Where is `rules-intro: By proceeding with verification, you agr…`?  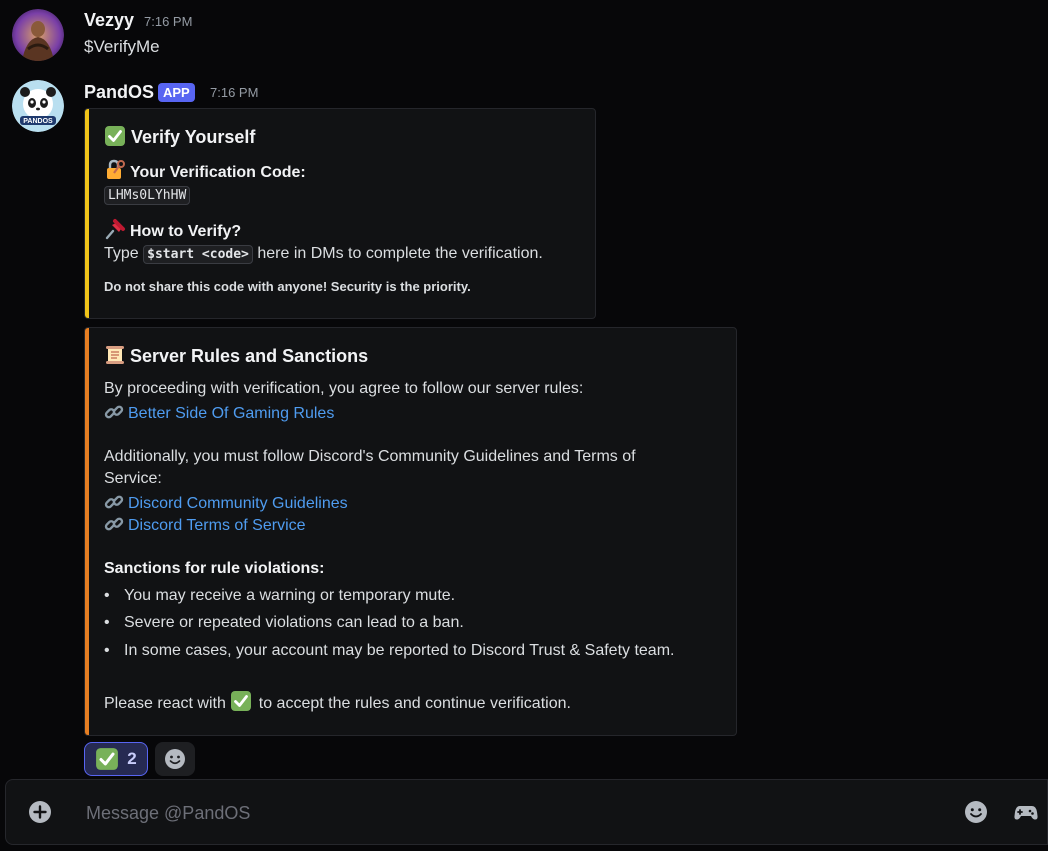 rules-intro: By proceeding with verification, you agr… is located at coordinates (344, 388).